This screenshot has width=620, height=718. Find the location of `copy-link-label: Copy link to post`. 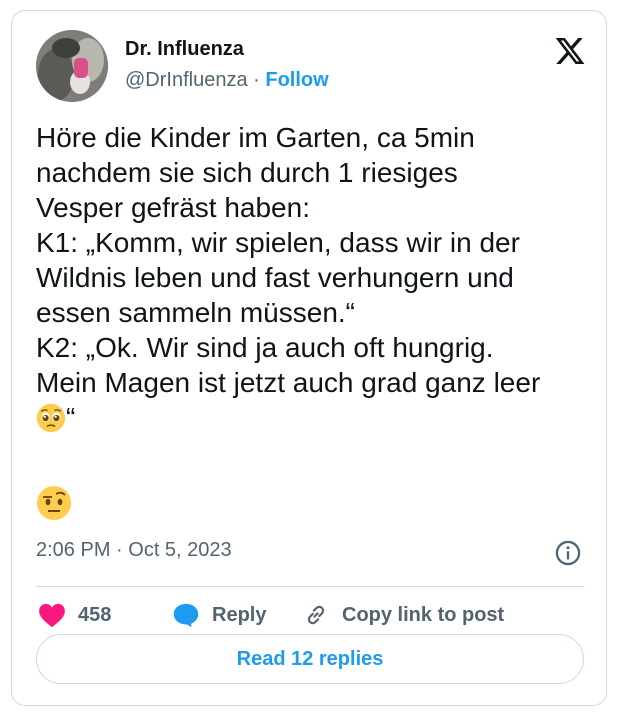

copy-link-label: Copy link to post is located at coordinates (423, 614).